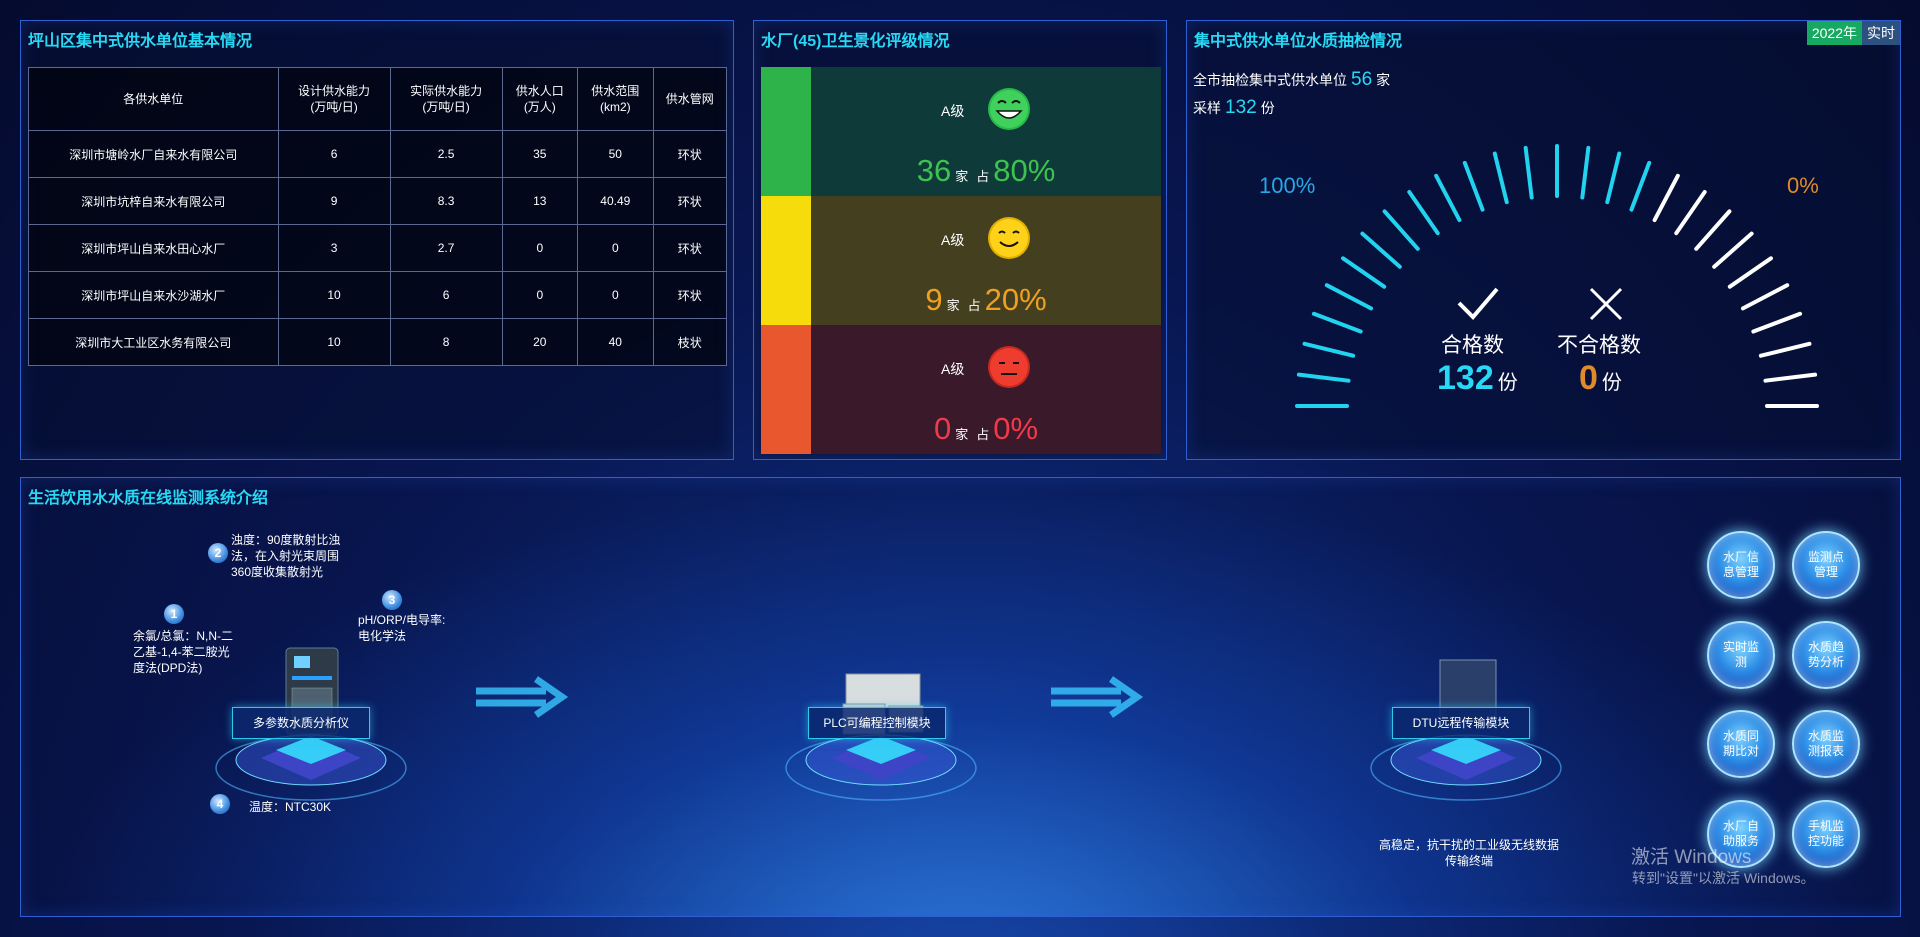 The image size is (1920, 937). I want to click on rating-percent: 20%, so click(1015, 299).